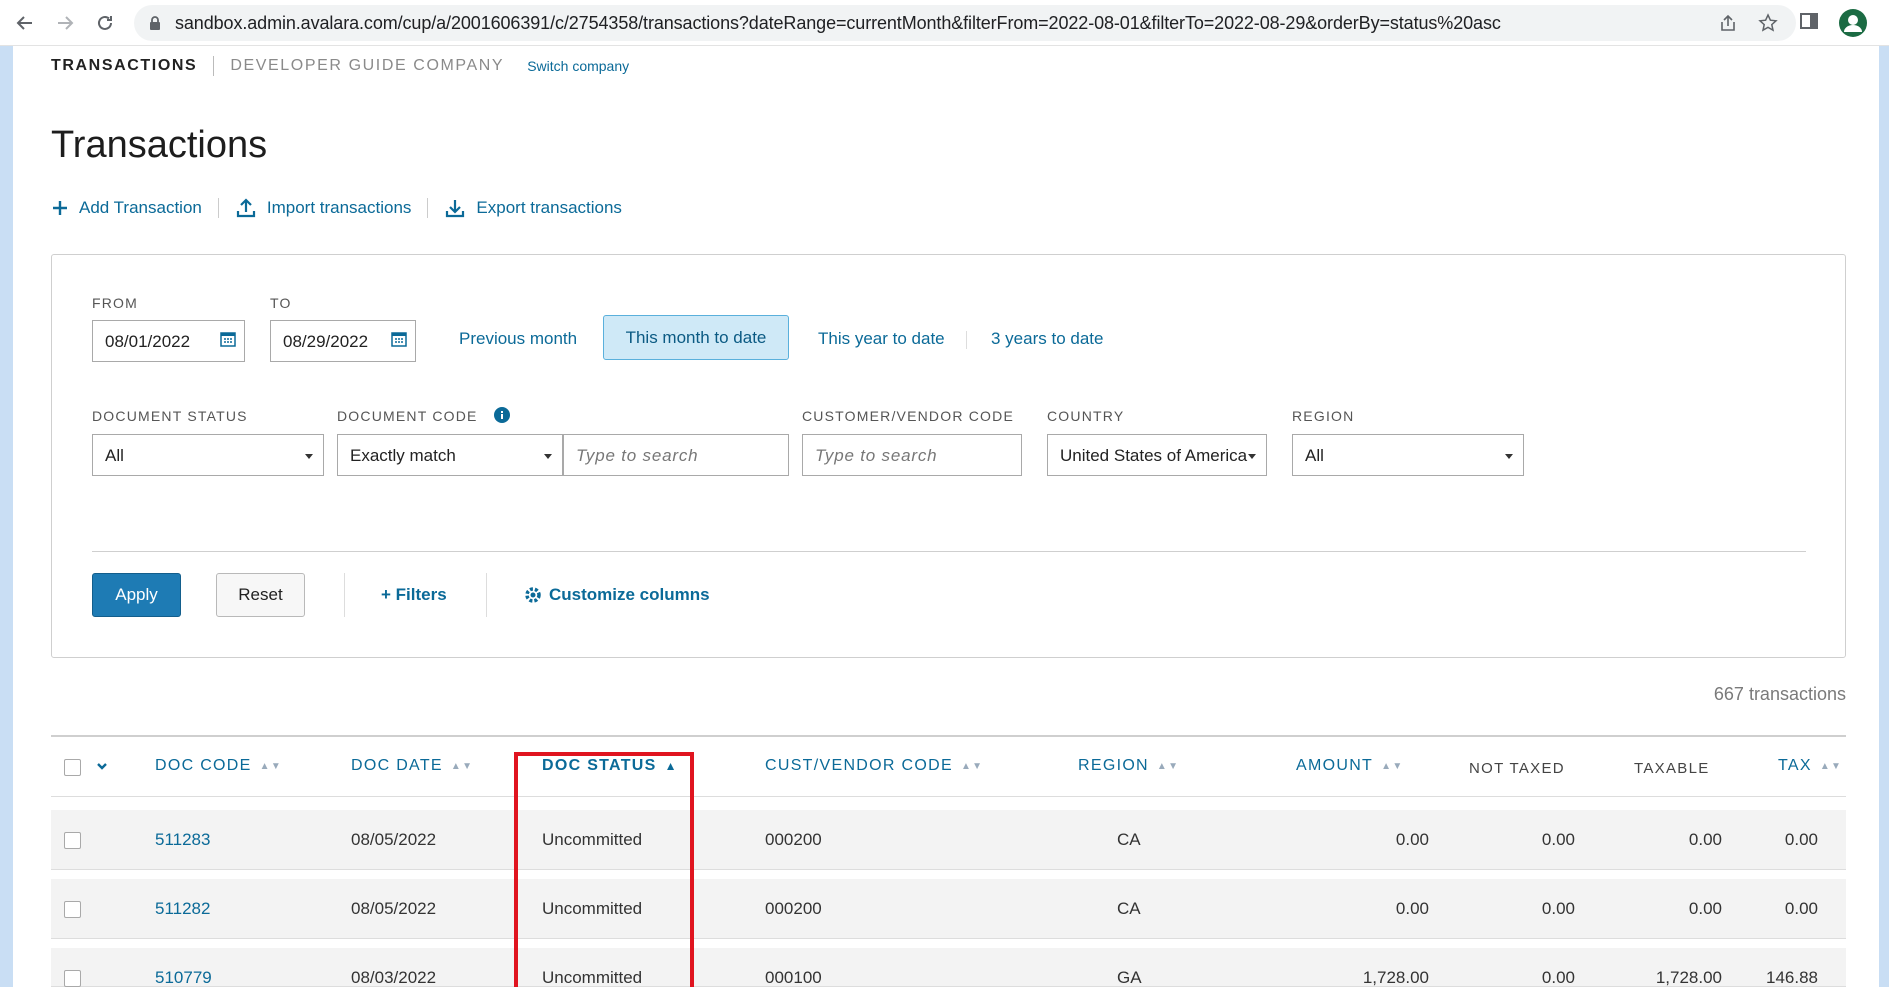 This screenshot has width=1889, height=987. What do you see at coordinates (182, 840) in the screenshot?
I see `doc-code-link: 511283` at bounding box center [182, 840].